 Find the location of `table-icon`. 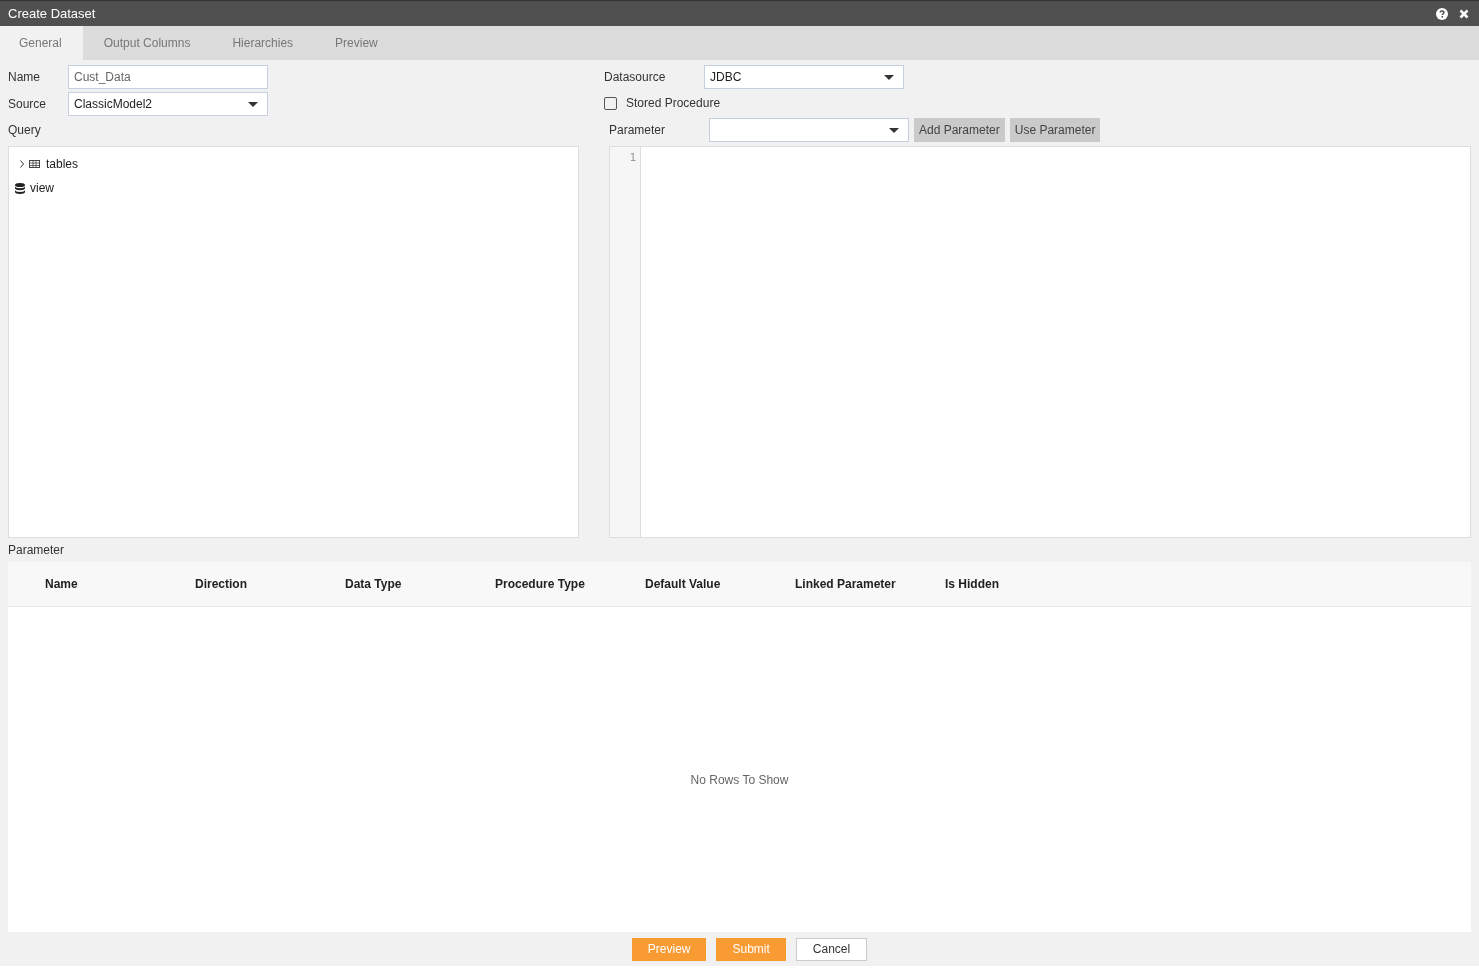

table-icon is located at coordinates (34, 164).